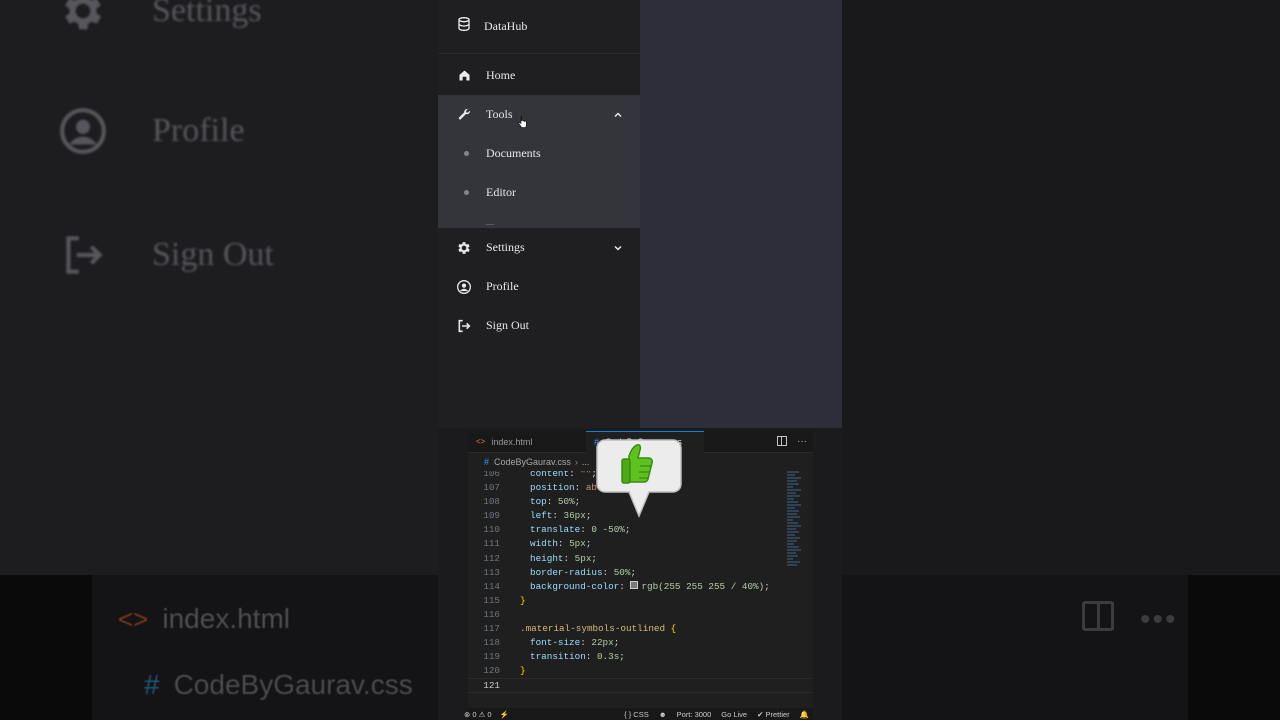  What do you see at coordinates (539, 286) in the screenshot?
I see `sidebar-item-profile: Profile` at bounding box center [539, 286].